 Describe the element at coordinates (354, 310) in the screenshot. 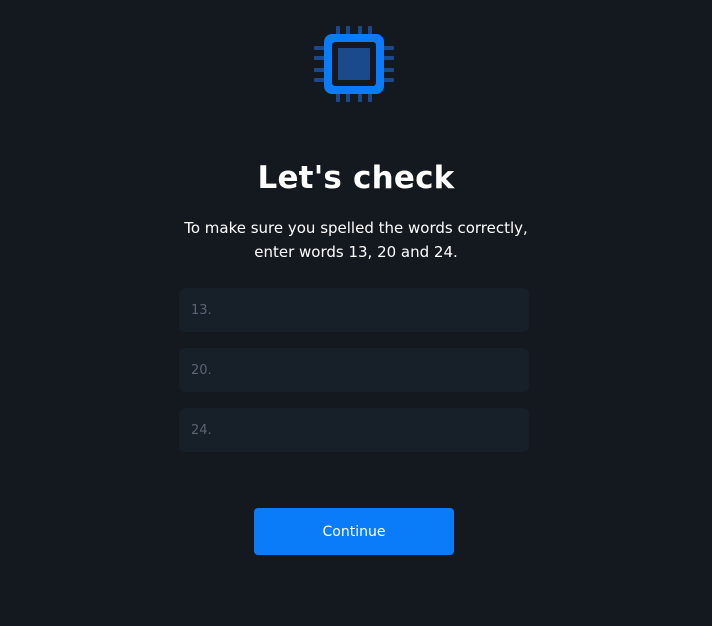

I see `word-13-input` at that location.